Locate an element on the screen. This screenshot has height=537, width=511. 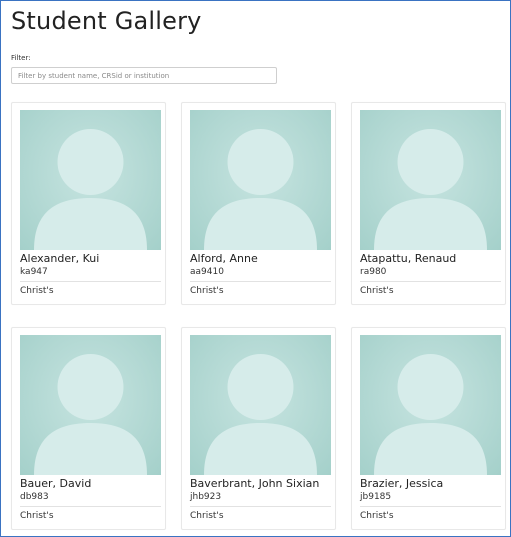
student-card: Atapattu, Renaud ra980 Christ's is located at coordinates (428, 203).